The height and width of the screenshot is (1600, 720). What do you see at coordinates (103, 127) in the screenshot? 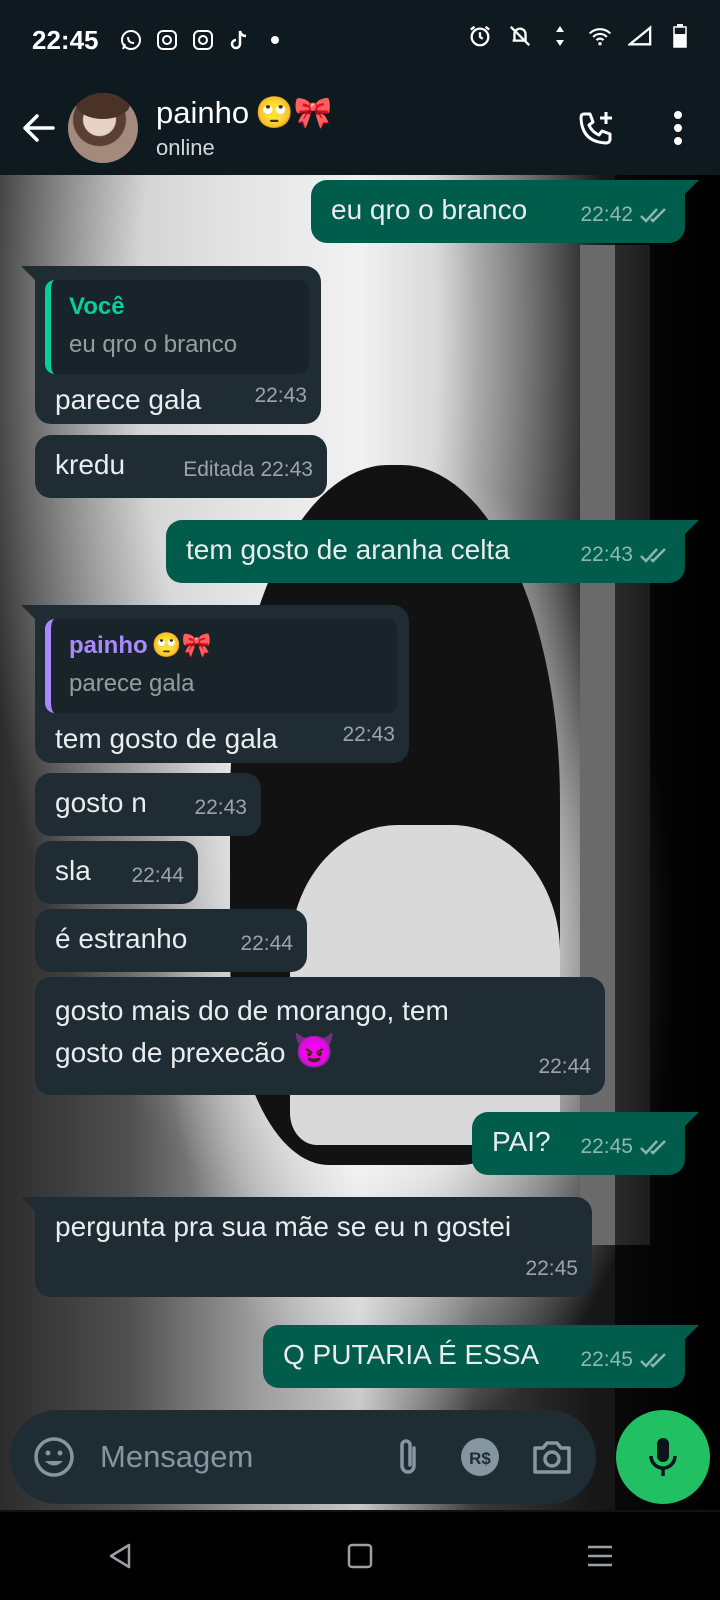
I see `contact-avatar` at bounding box center [103, 127].